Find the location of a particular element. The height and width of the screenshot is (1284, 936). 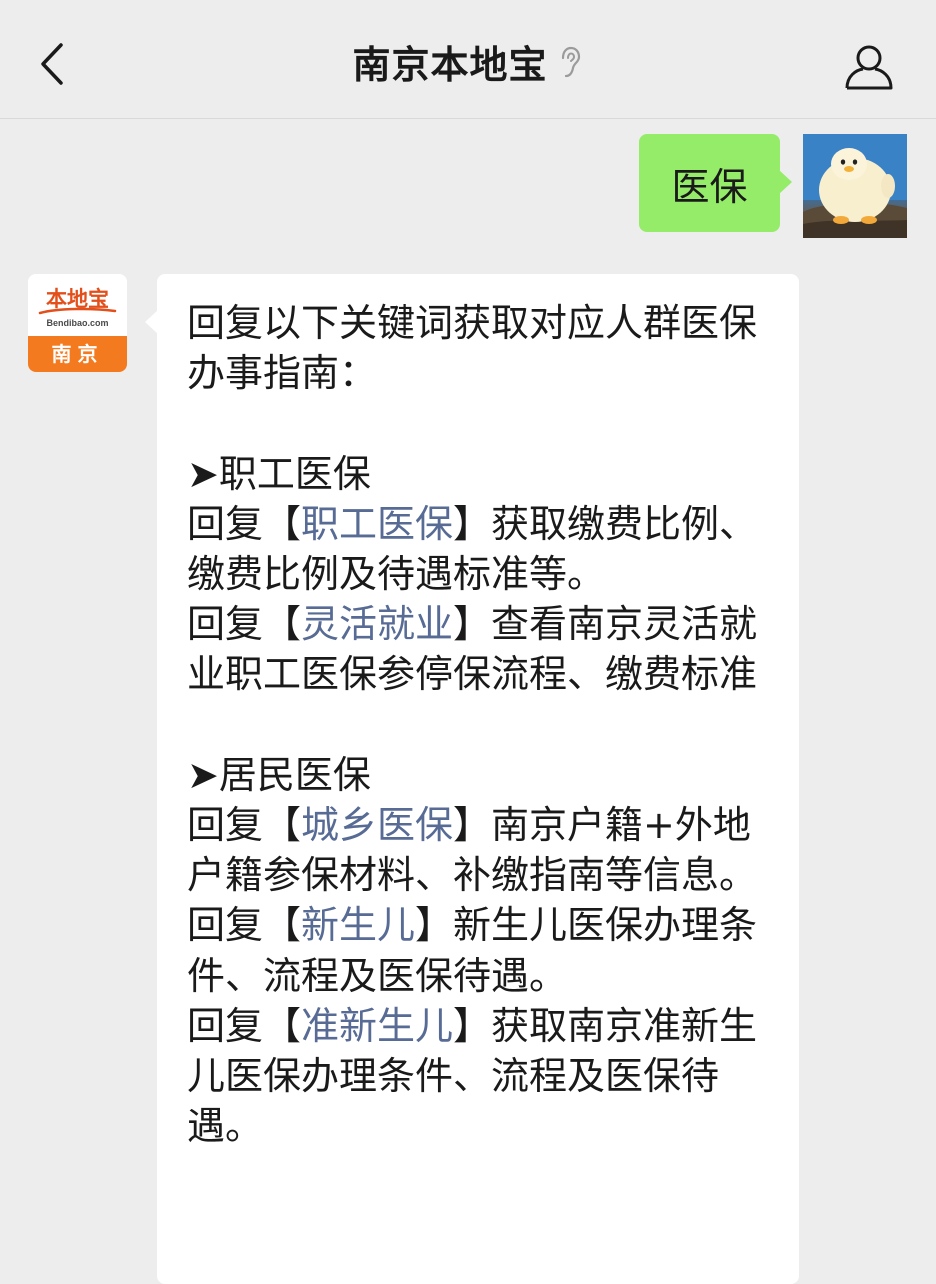

keyword-link-职工医保: 职工医保 is located at coordinates (377, 524).